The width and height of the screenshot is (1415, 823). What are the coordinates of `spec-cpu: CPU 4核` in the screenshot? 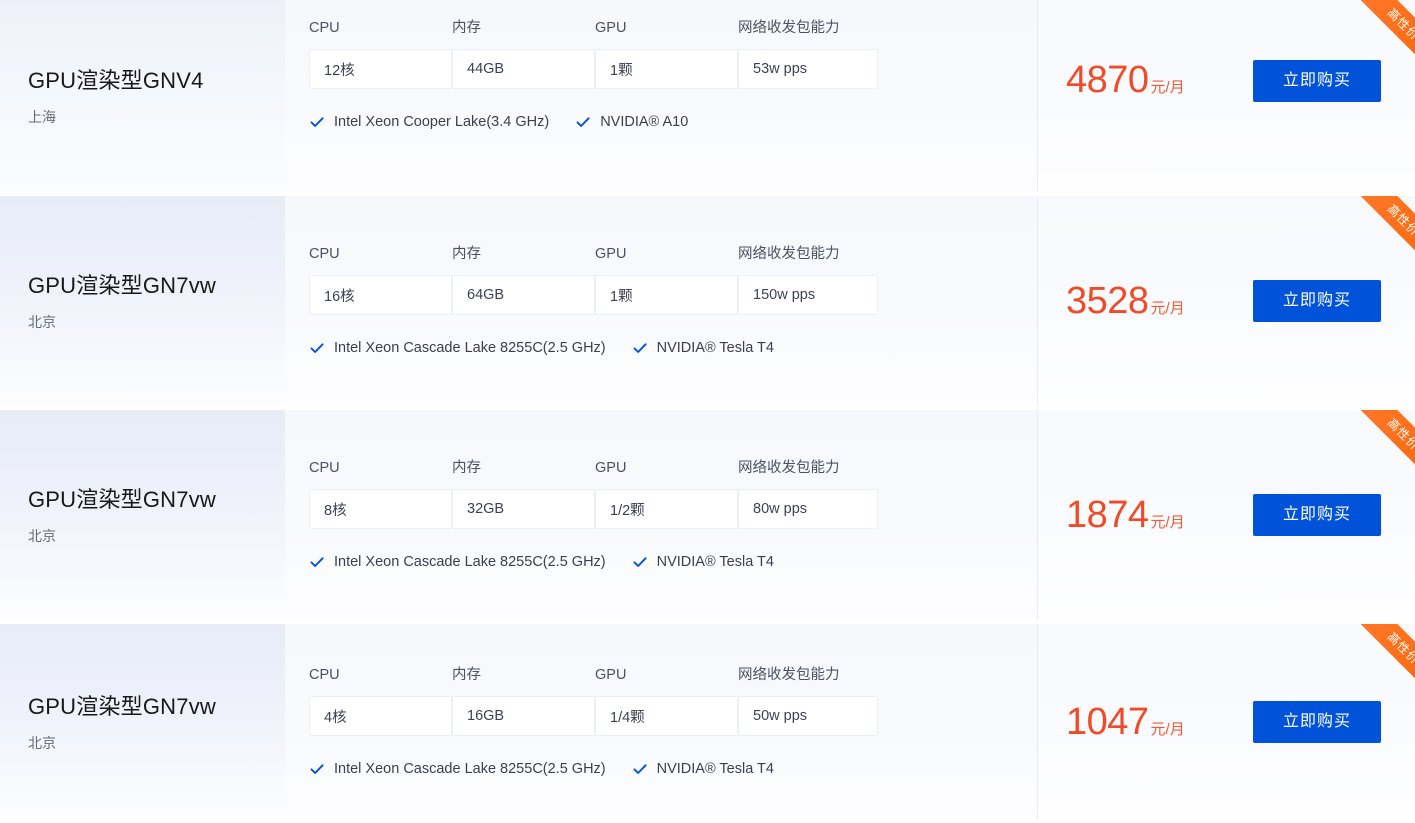 It's located at (380, 700).